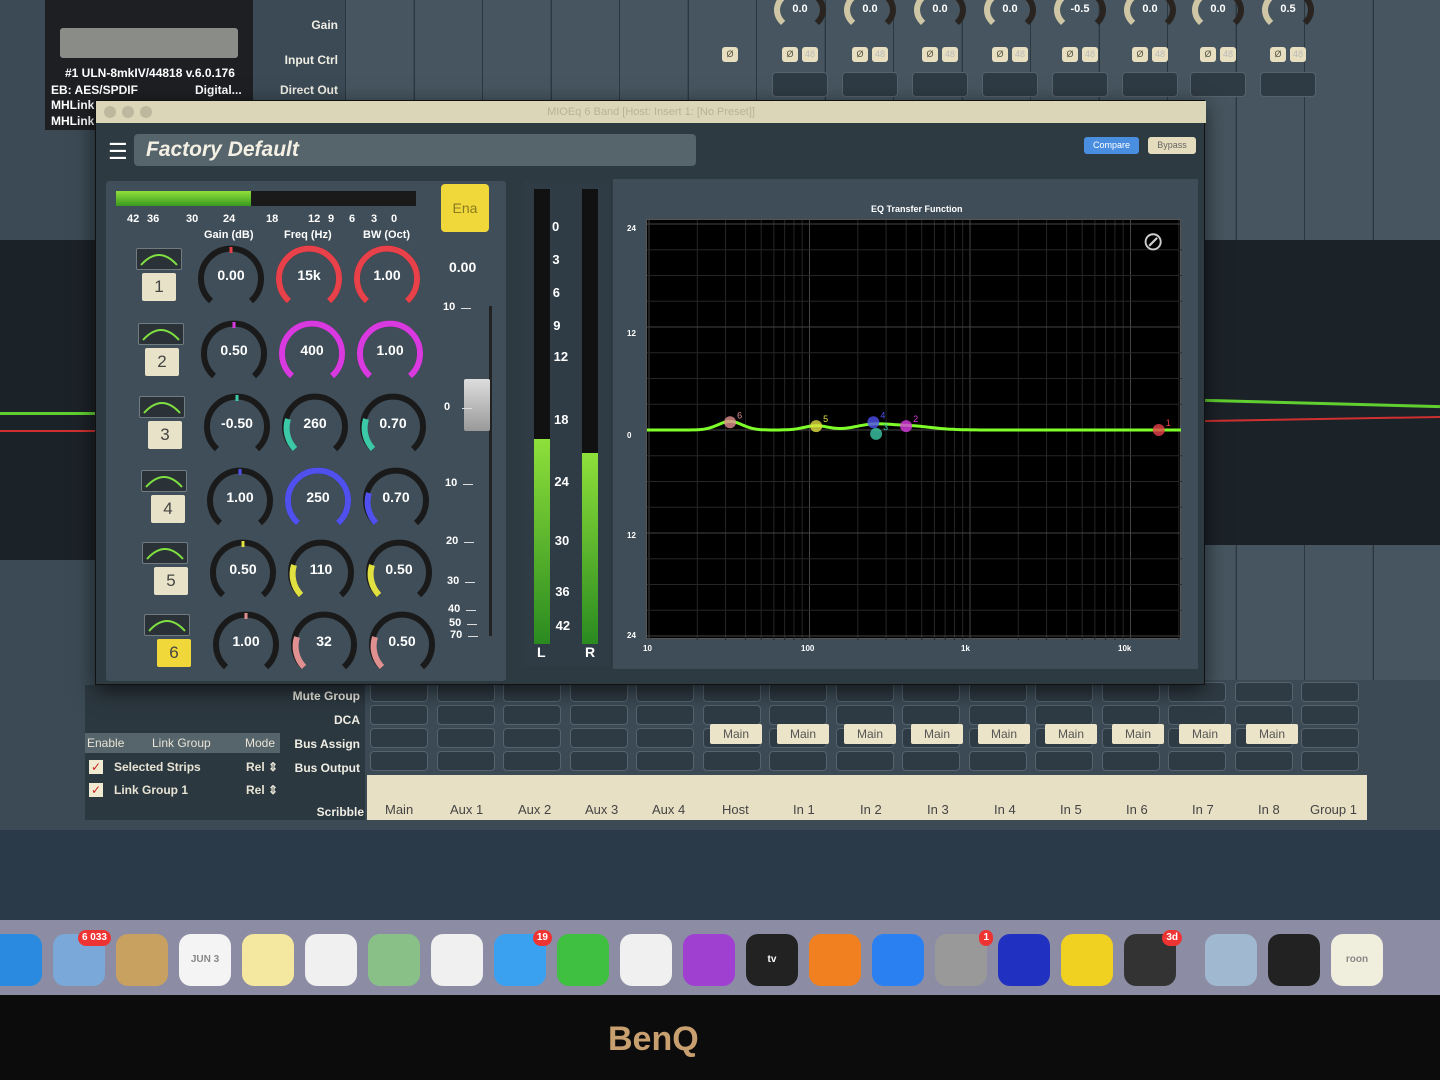 The width and height of the screenshot is (1440, 1080). I want to click on compare-button: Compare, so click(1111, 145).